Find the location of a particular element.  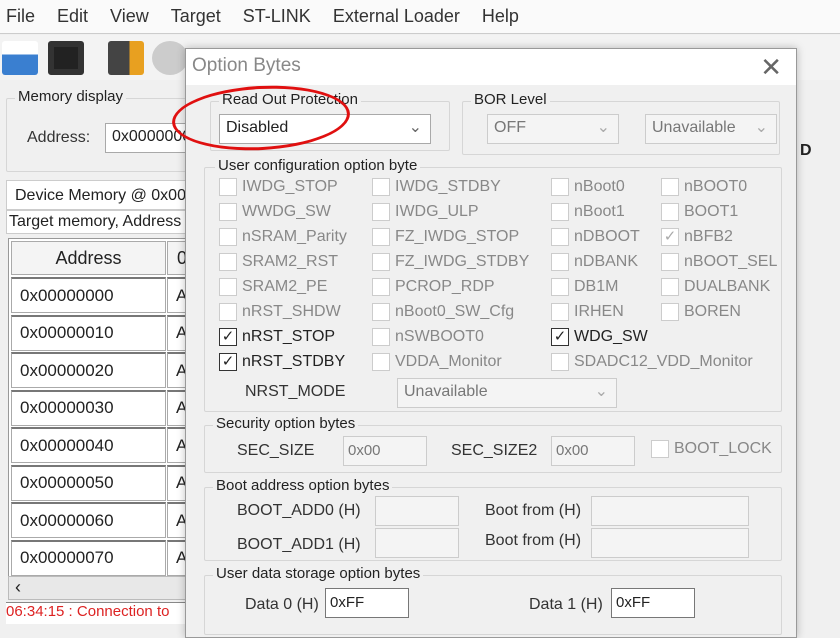

checkbox-nboot0: nBoot0 is located at coordinates (588, 187).